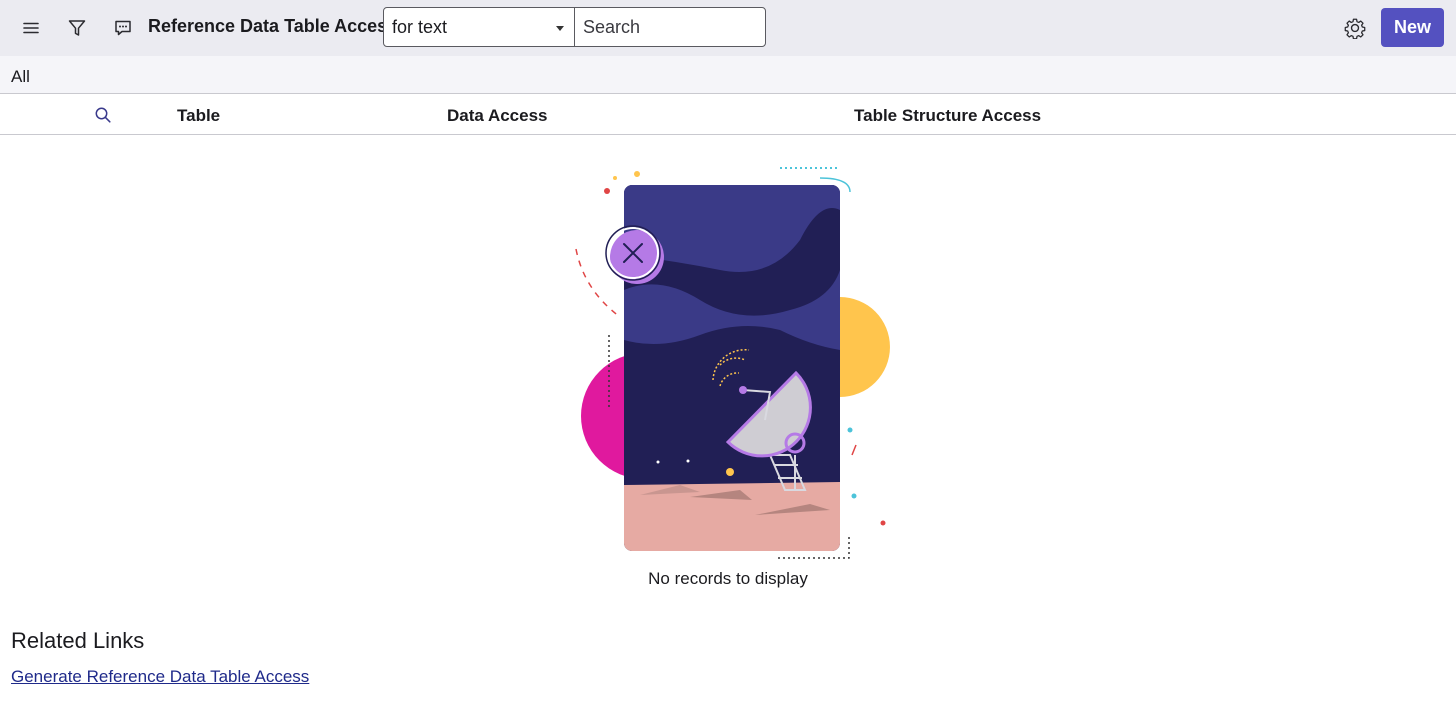  What do you see at coordinates (728, 115) in the screenshot?
I see `table-header-row: Table Data Access Table Structure Access` at bounding box center [728, 115].